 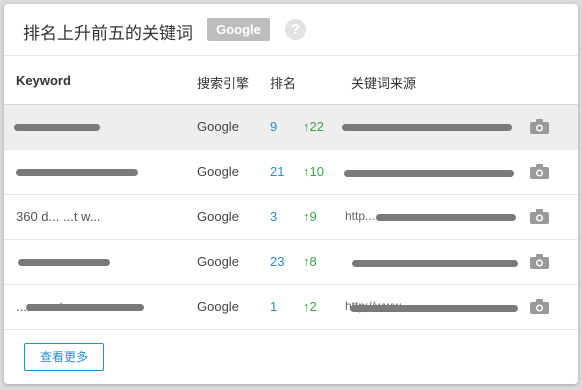 What do you see at coordinates (274, 216) in the screenshot?
I see `rank-cell: 3` at bounding box center [274, 216].